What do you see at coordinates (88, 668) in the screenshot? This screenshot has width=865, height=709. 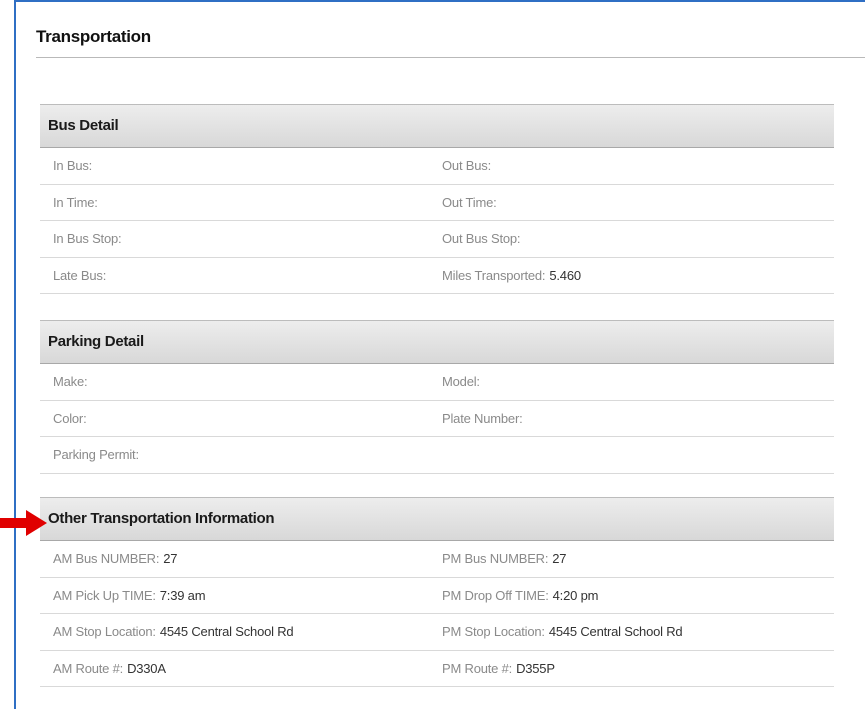 I see `field-label: AM Route #:` at bounding box center [88, 668].